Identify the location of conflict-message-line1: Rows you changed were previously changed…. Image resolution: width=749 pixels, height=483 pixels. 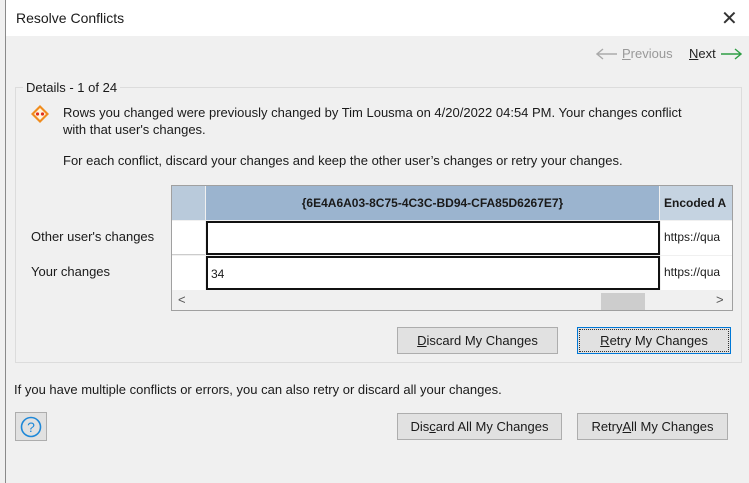
(372, 112).